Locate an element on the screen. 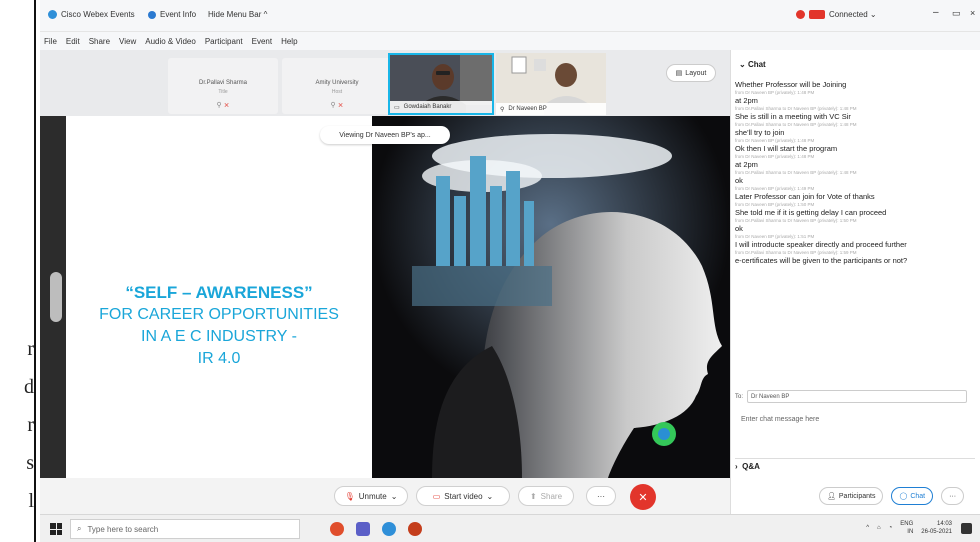 This screenshot has height=542, width=980. panel-handle is located at coordinates (56, 297).